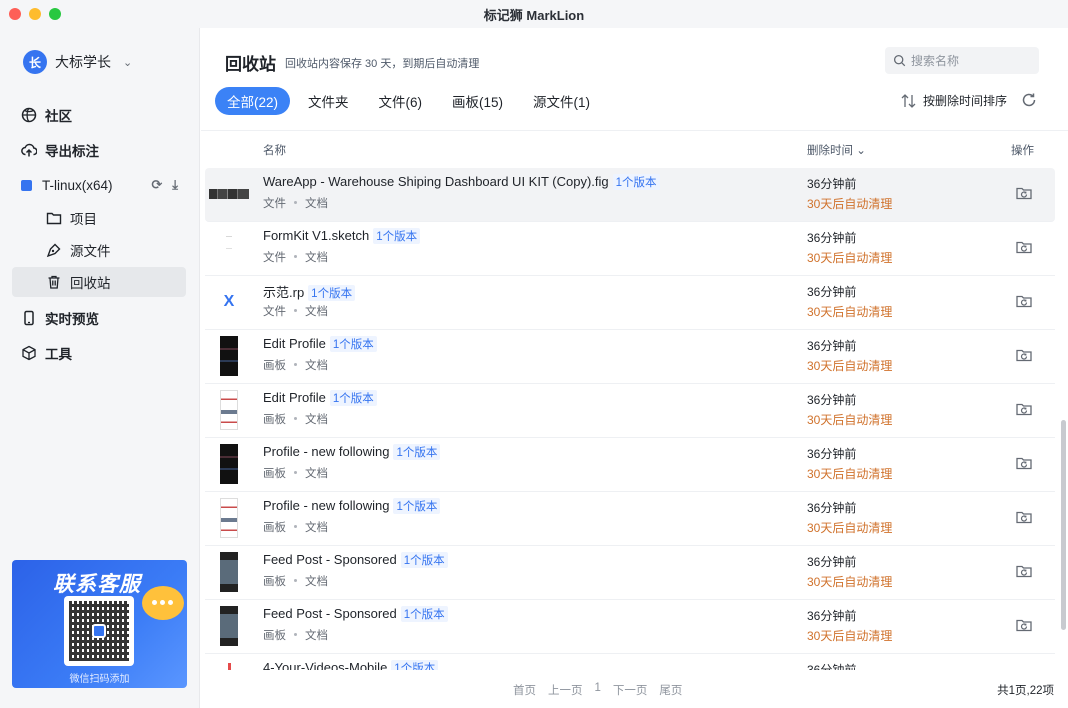 This screenshot has height=708, width=1068. I want to click on avatar: 长, so click(35, 62).